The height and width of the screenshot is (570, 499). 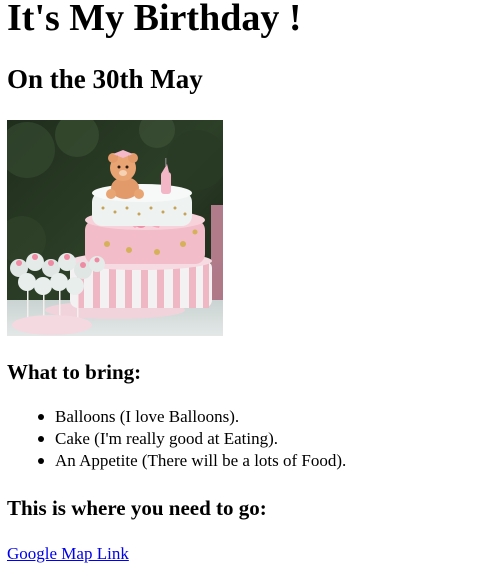 I want to click on event-date: On the 30th May, so click(x=105, y=79).